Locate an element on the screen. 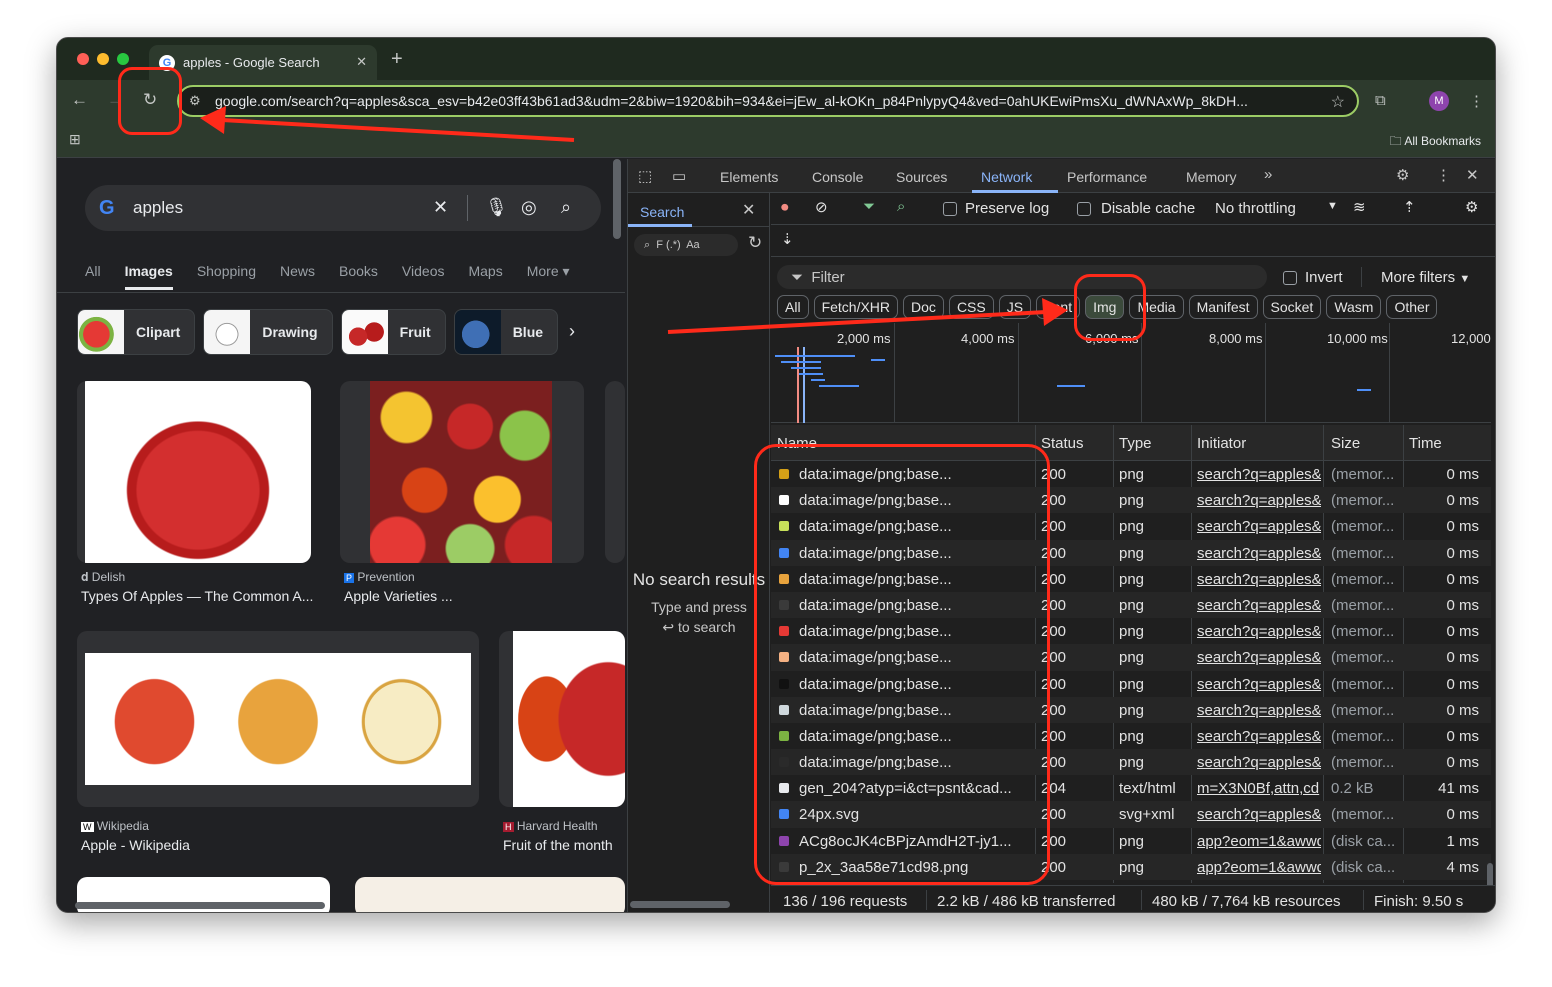 This screenshot has width=1552, height=987. search-icon: ⌕ is located at coordinates (566, 207).